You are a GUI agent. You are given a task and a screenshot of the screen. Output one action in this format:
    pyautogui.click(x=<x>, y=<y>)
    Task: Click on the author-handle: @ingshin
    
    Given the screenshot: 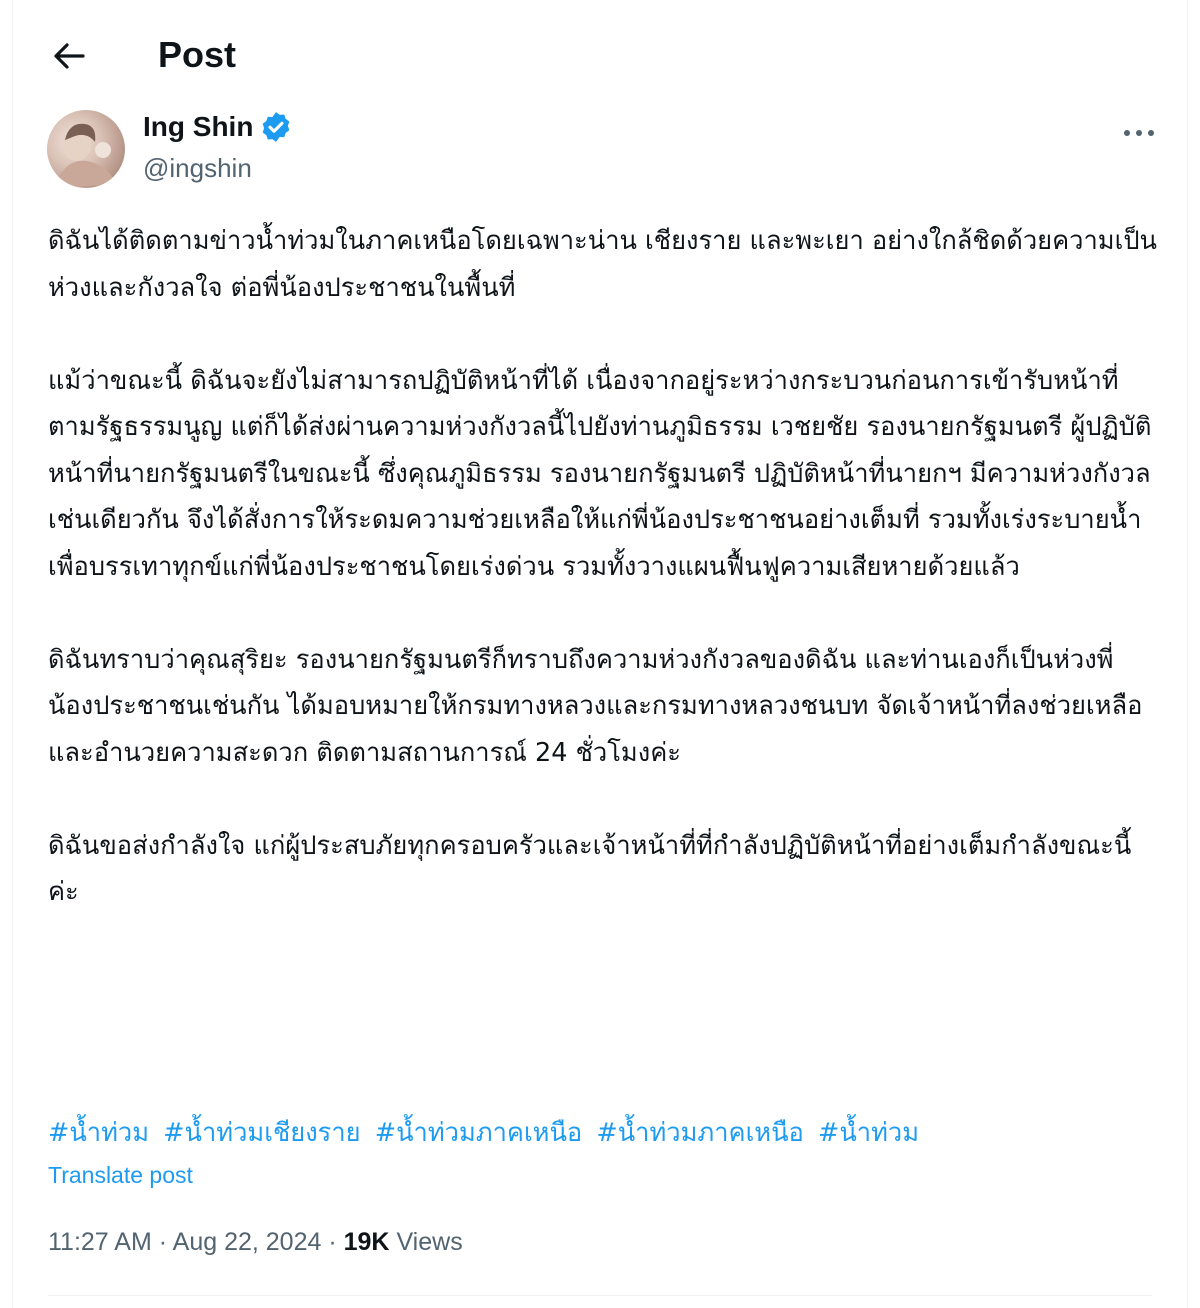 What is the action you would take?
    pyautogui.click(x=197, y=168)
    